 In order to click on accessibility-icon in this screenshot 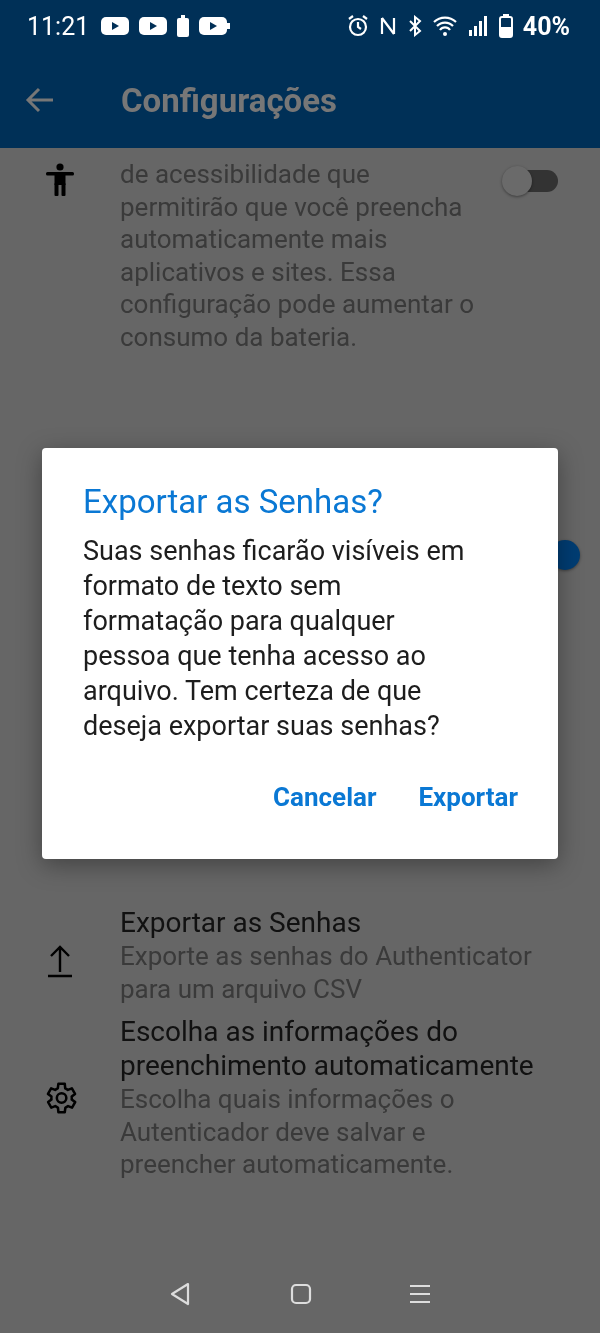, I will do `click(60, 180)`.